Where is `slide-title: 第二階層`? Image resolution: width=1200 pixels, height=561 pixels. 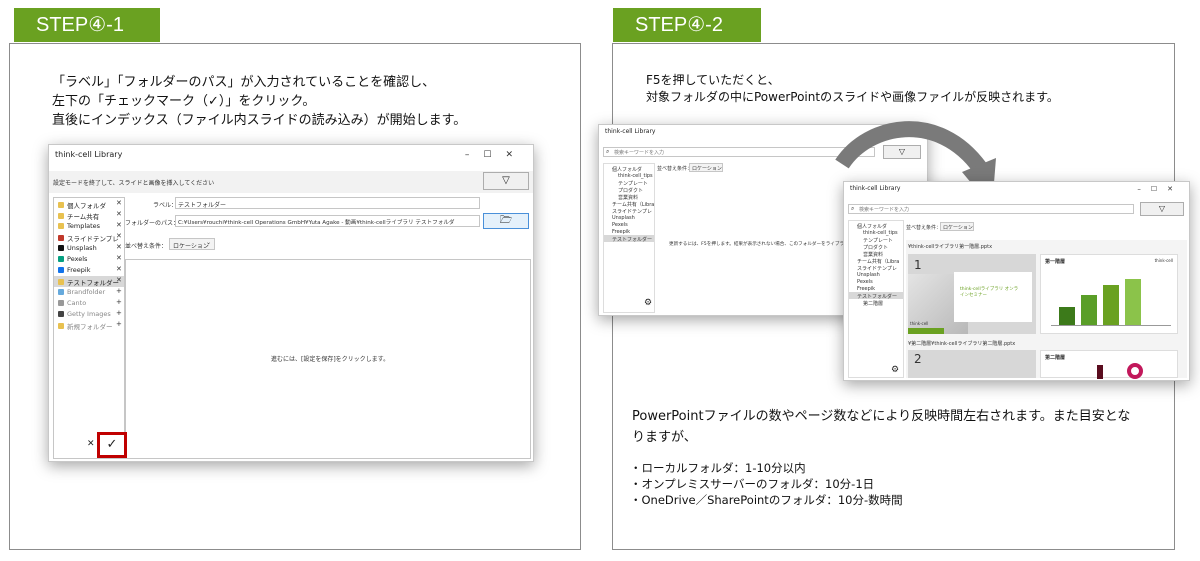
slide-title: 第二階層 is located at coordinates (1055, 358).